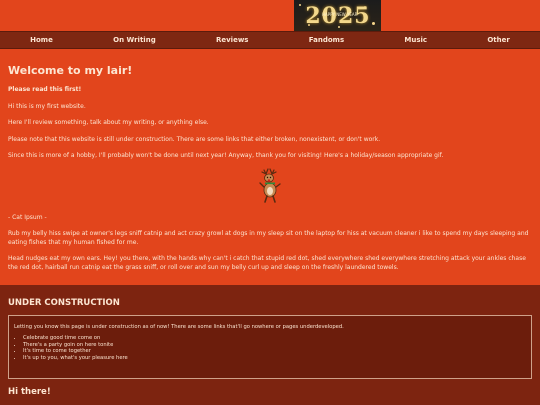 The height and width of the screenshot is (405, 540). I want to click on hi-there-heading: Hi there!, so click(29, 392).